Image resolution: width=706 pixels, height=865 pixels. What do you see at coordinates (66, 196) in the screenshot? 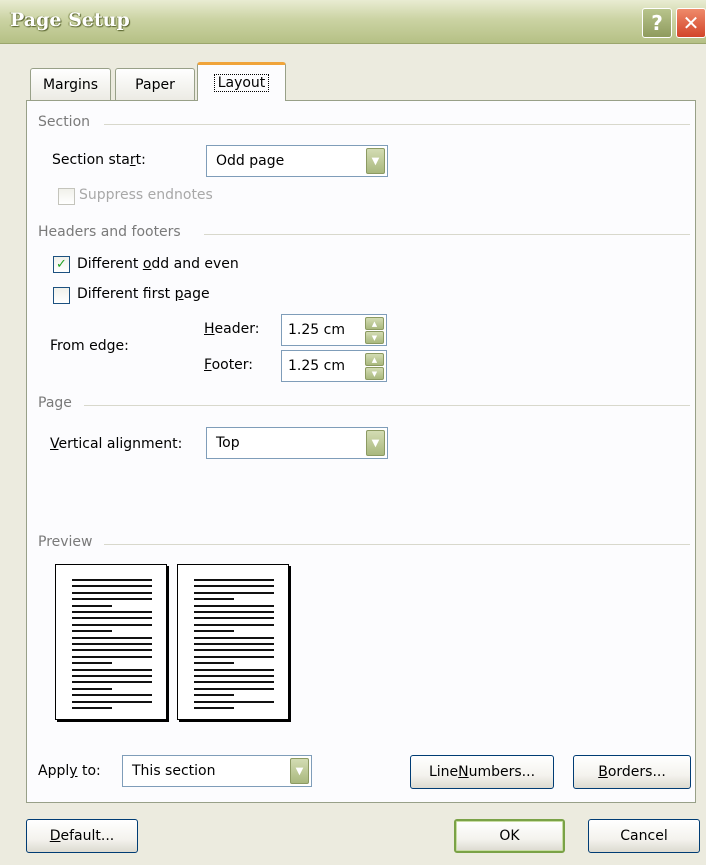
I see `suppress-endnotes-checkbox` at bounding box center [66, 196].